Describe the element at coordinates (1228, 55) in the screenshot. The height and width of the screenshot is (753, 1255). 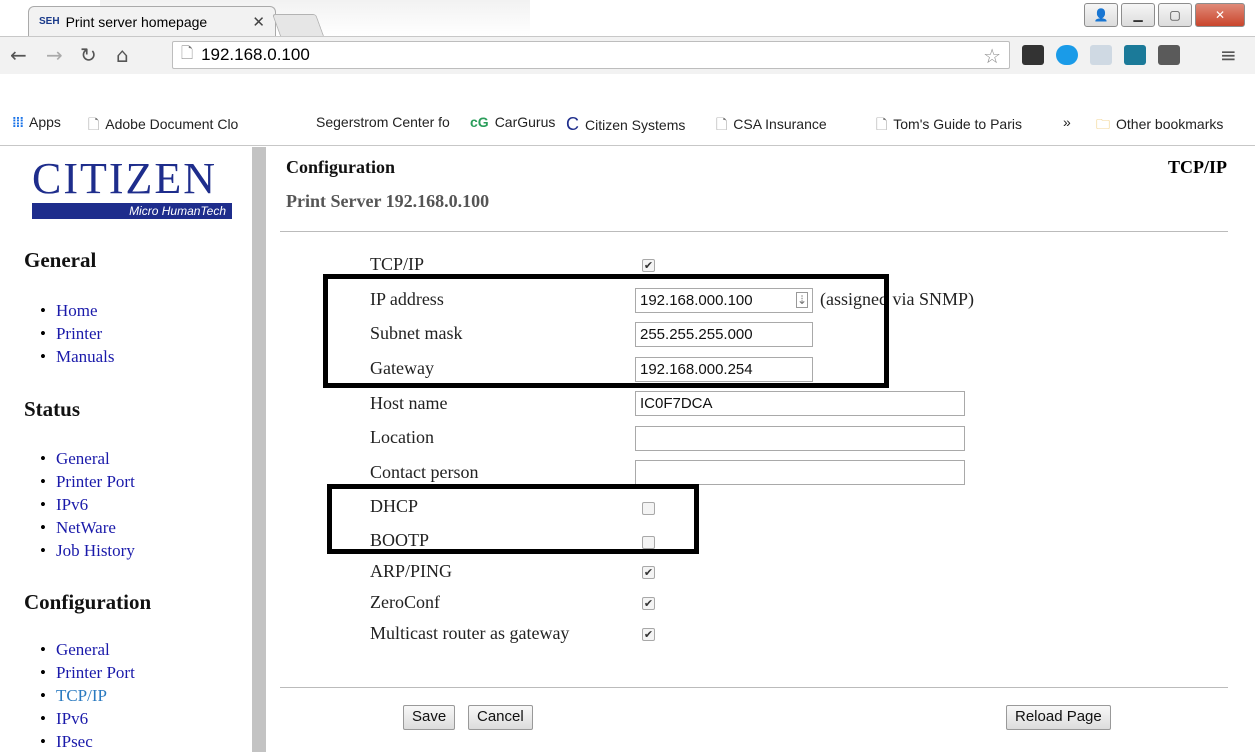
I see `menu-icon: ≡` at that location.